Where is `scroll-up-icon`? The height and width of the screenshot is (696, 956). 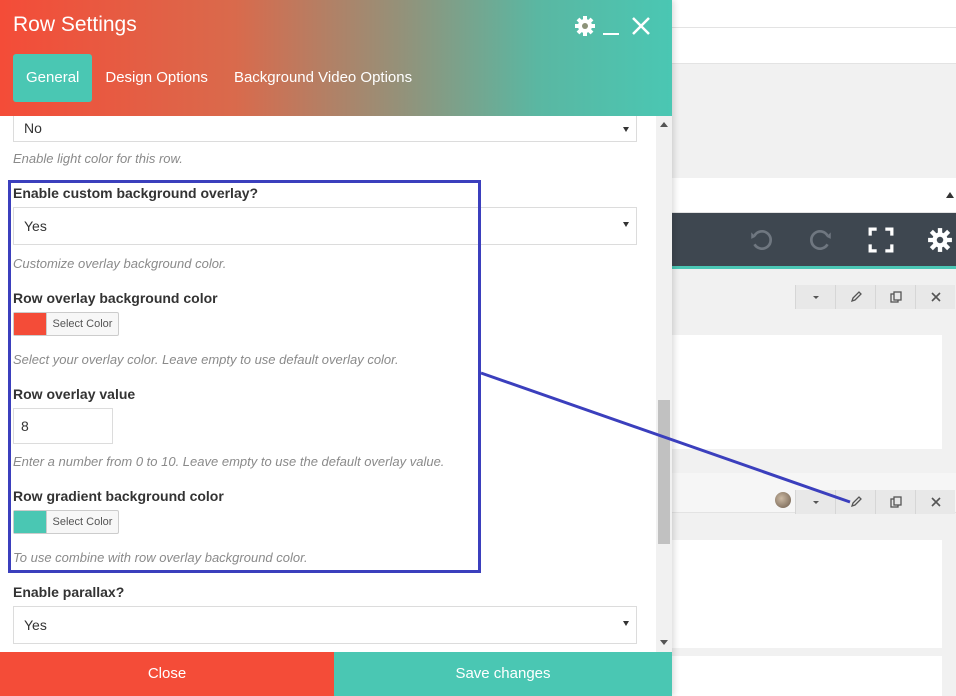 scroll-up-icon is located at coordinates (664, 124).